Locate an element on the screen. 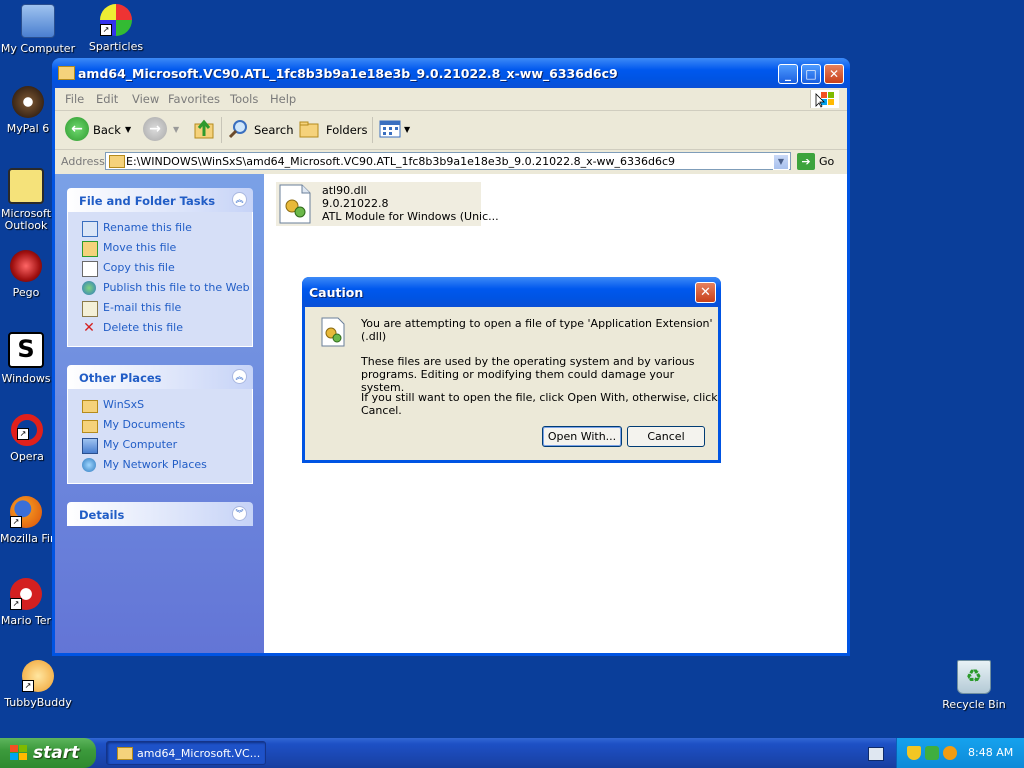 This screenshot has height=768, width=1024. place-my-network: My Network Places is located at coordinates (160, 465).